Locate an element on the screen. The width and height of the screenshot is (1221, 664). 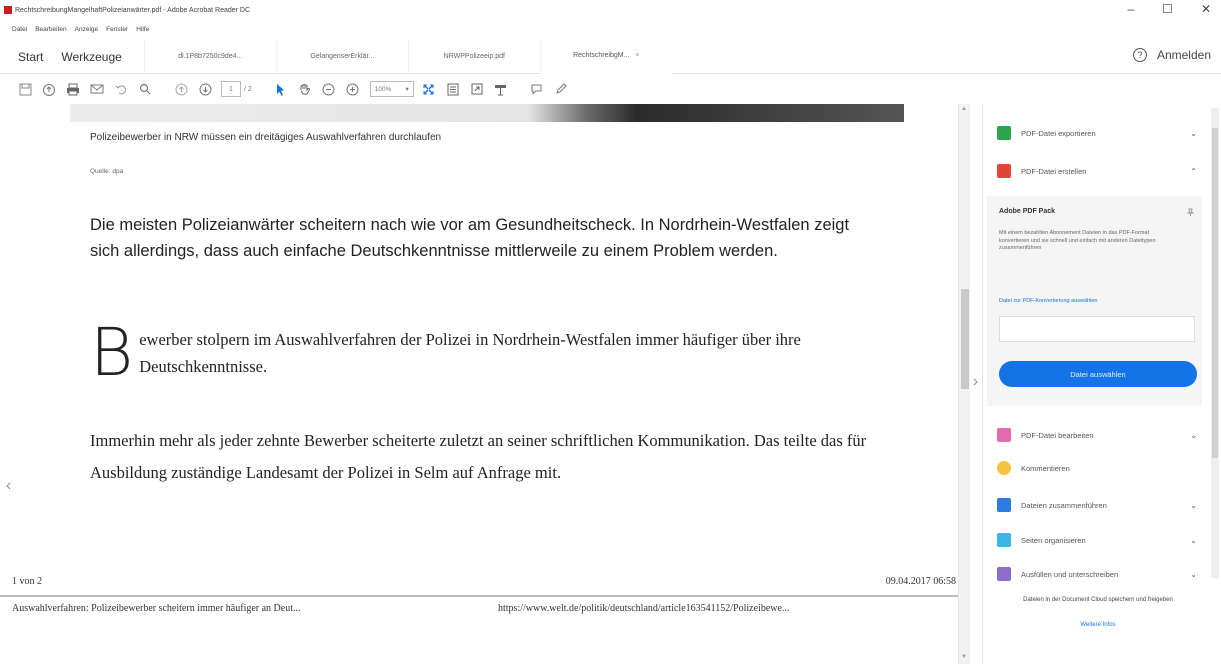
toolbar: 1 / 2 100% ▾ is located at coordinates (610, 89).